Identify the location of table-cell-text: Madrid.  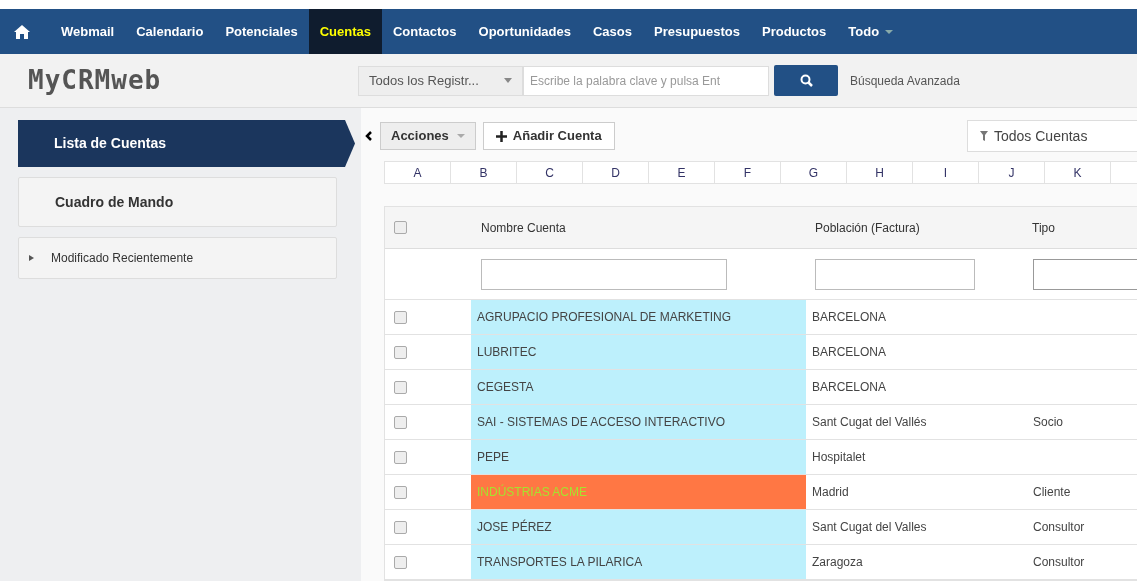
(830, 492).